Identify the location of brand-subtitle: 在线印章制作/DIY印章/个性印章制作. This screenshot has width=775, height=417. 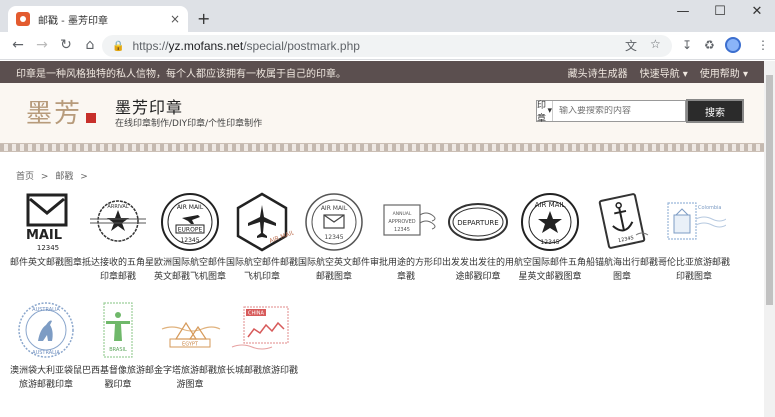
(189, 124).